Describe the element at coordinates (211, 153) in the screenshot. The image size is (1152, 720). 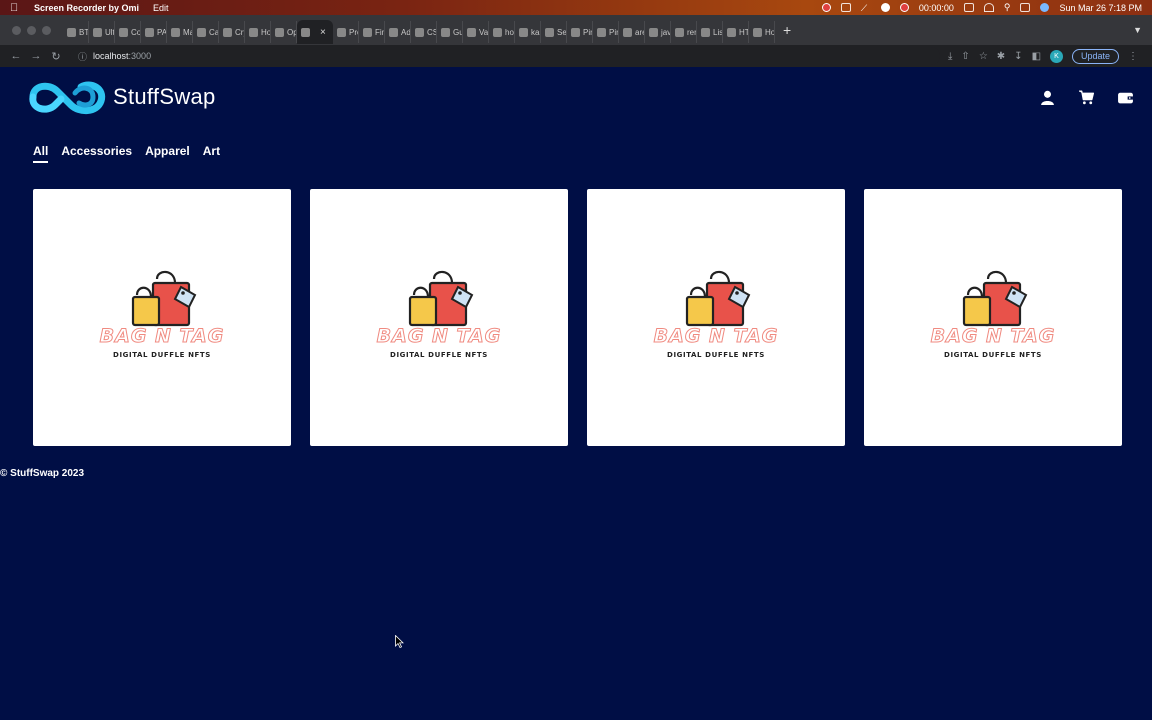
I see `category-tab-art: Art` at that location.